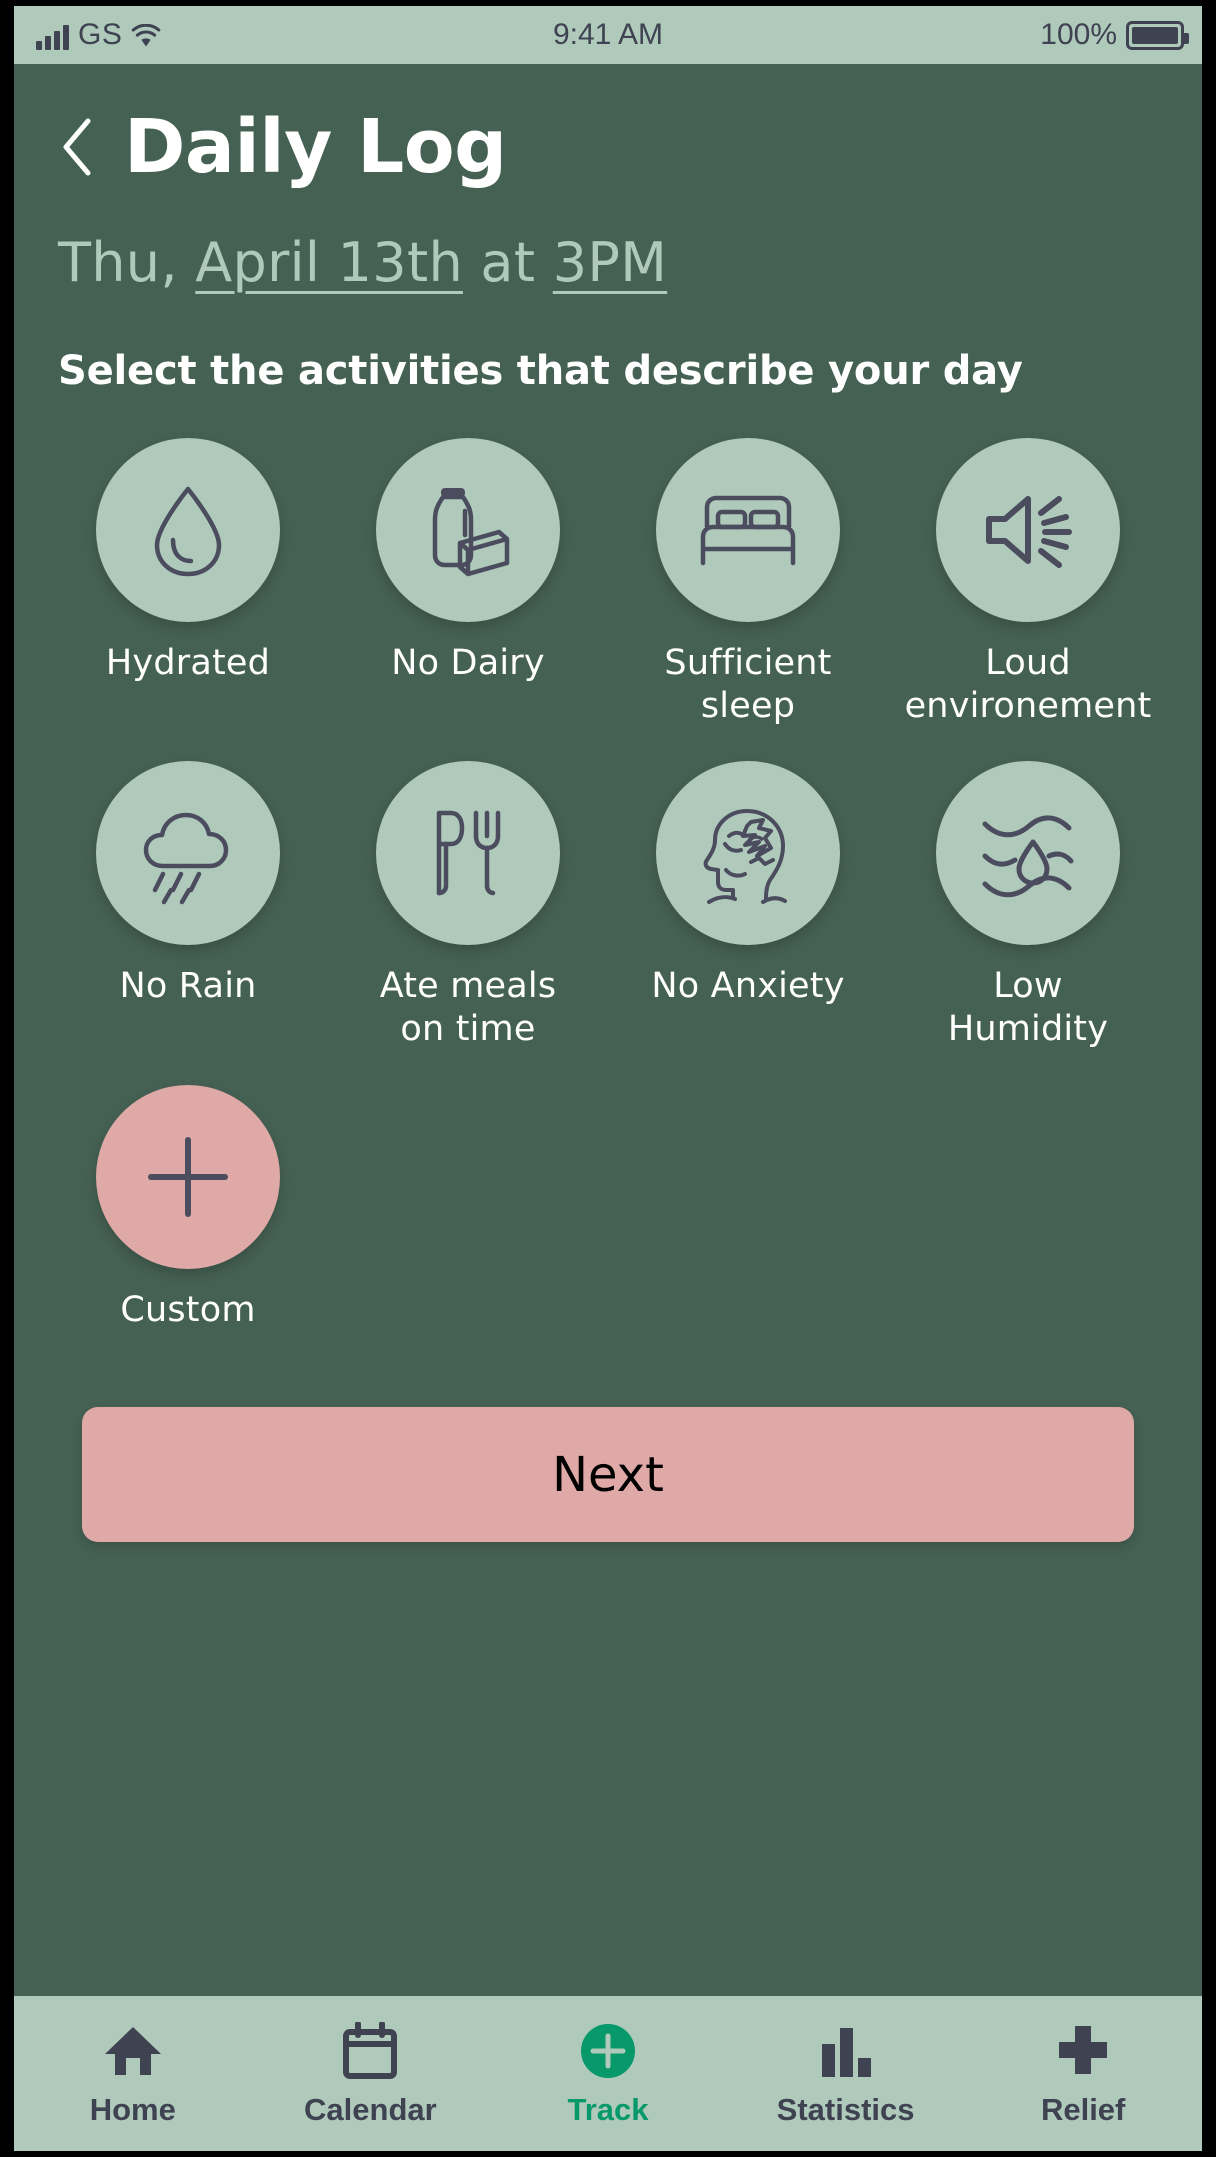  I want to click on activity-hydrated: Hydrated, so click(188, 582).